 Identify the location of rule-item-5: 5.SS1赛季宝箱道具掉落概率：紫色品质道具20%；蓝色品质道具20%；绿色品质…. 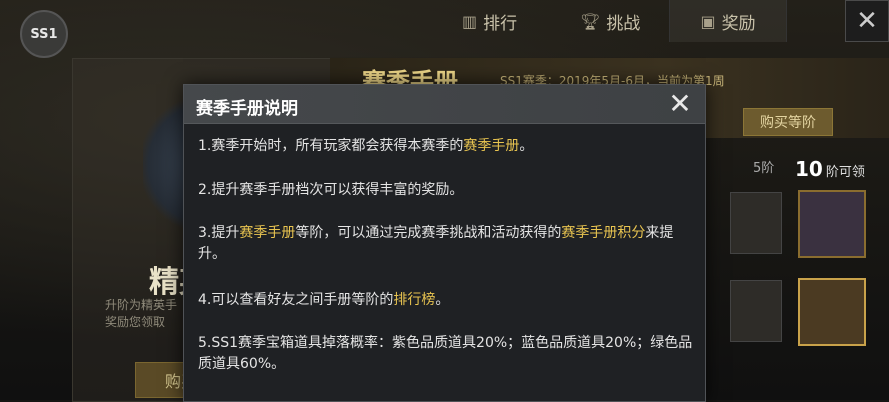
(445, 353).